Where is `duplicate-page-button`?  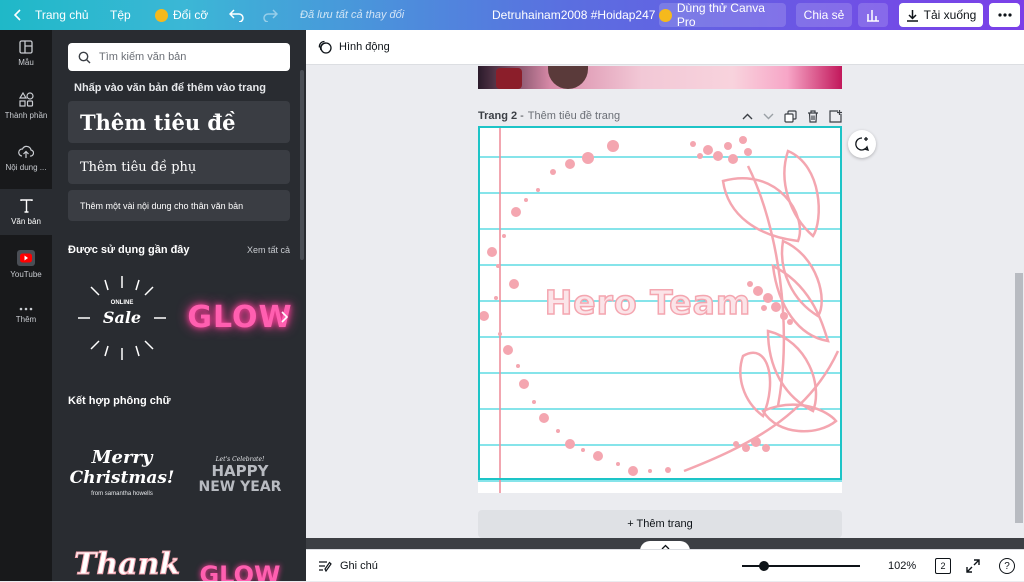
duplicate-page-button is located at coordinates (790, 116).